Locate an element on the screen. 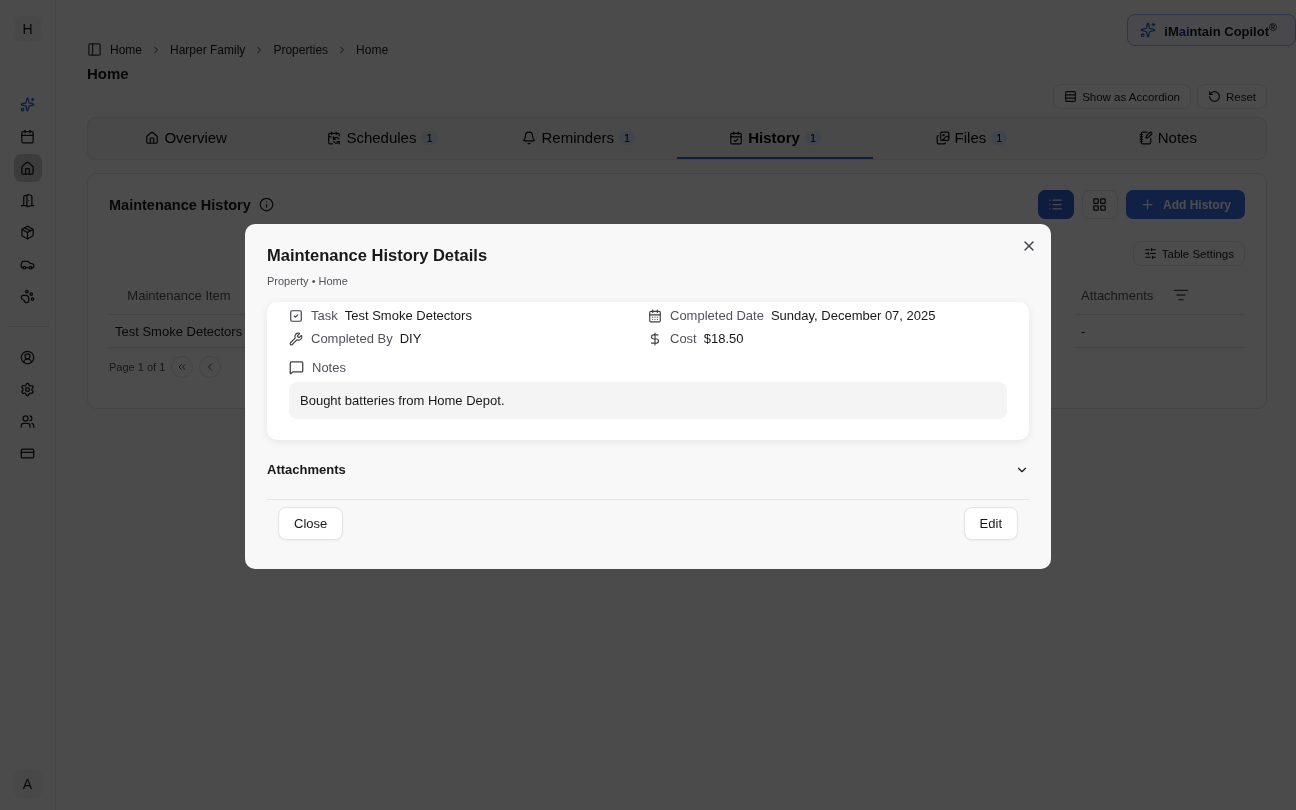 This screenshot has width=1296, height=810. dollar-icon is located at coordinates (655, 338).